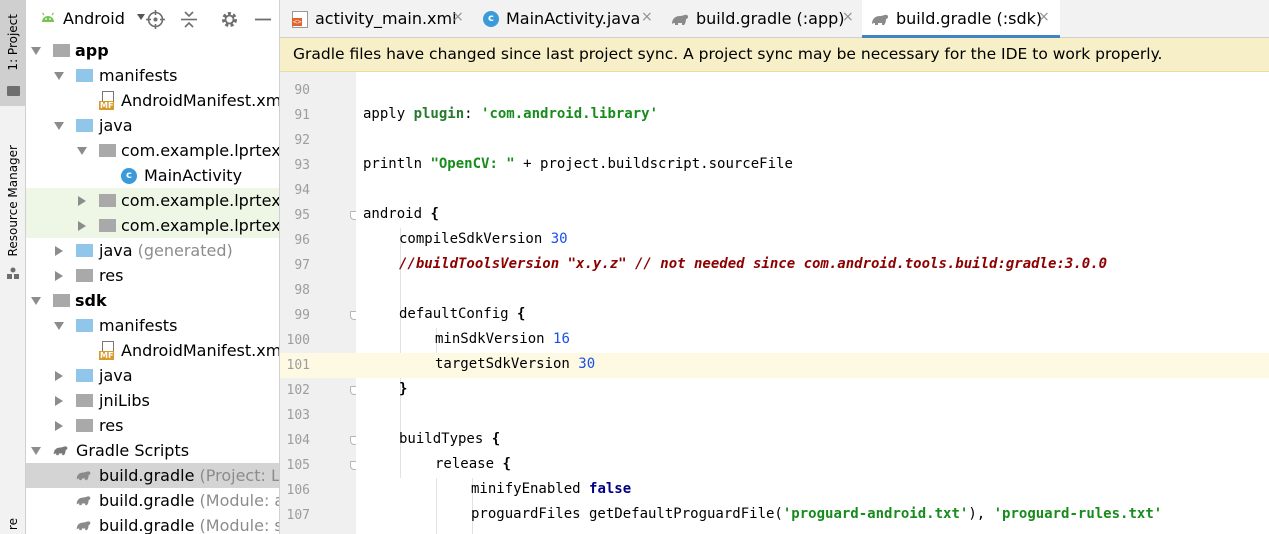 The image size is (1269, 534). What do you see at coordinates (152, 250) in the screenshot?
I see `tree-item-java-generated: java (generated)` at bounding box center [152, 250].